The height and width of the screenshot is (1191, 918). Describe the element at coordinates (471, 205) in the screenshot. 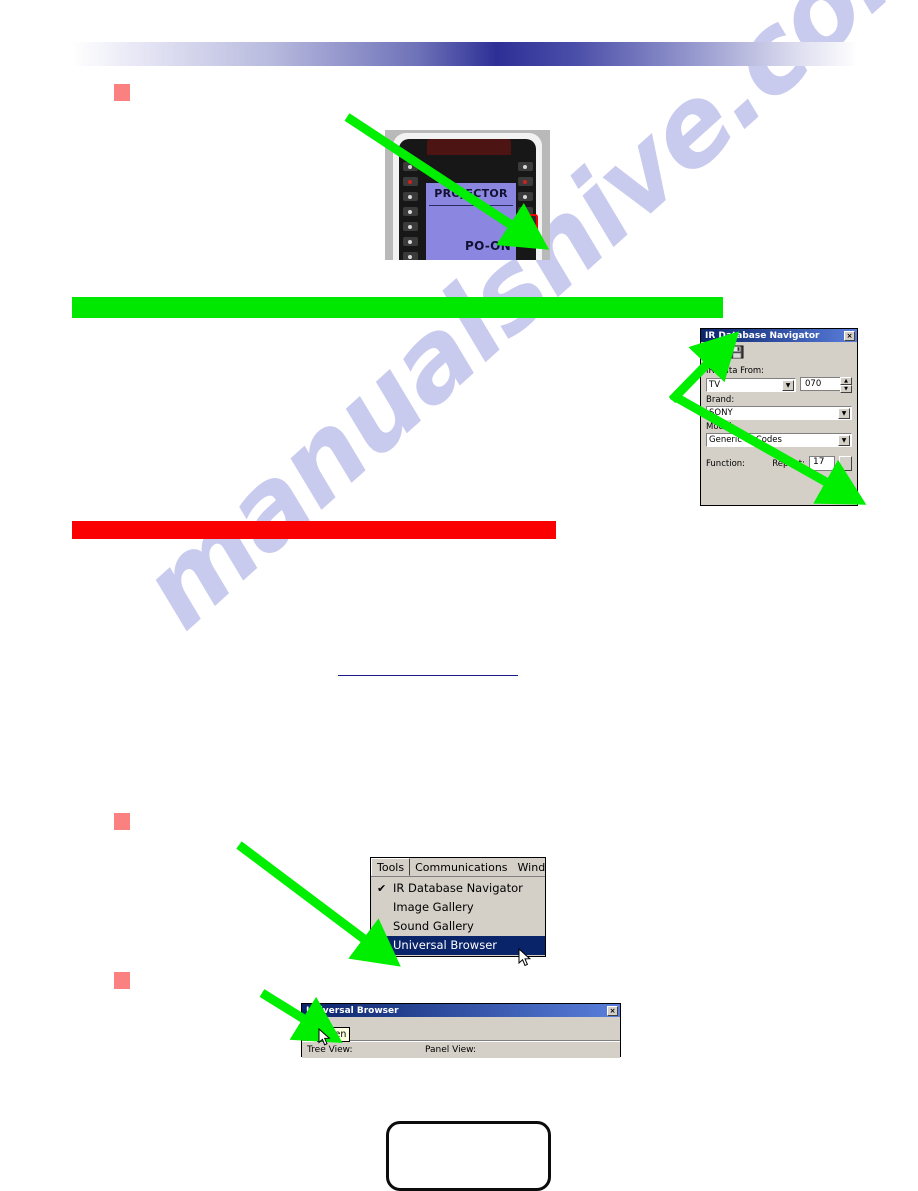

I see `lcd-divider` at that location.